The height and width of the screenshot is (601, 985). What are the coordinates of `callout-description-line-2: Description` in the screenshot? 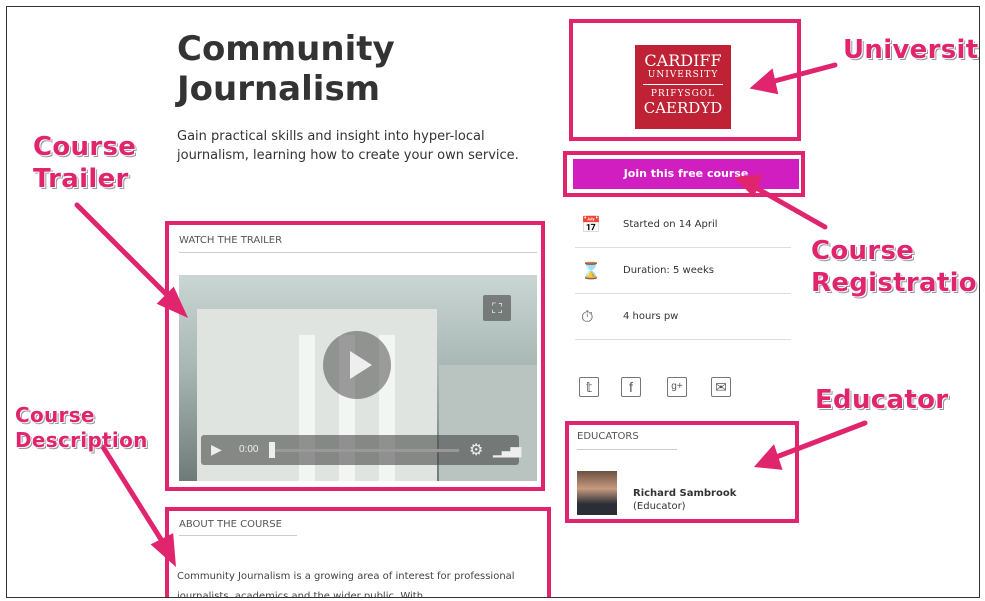 It's located at (81, 440).